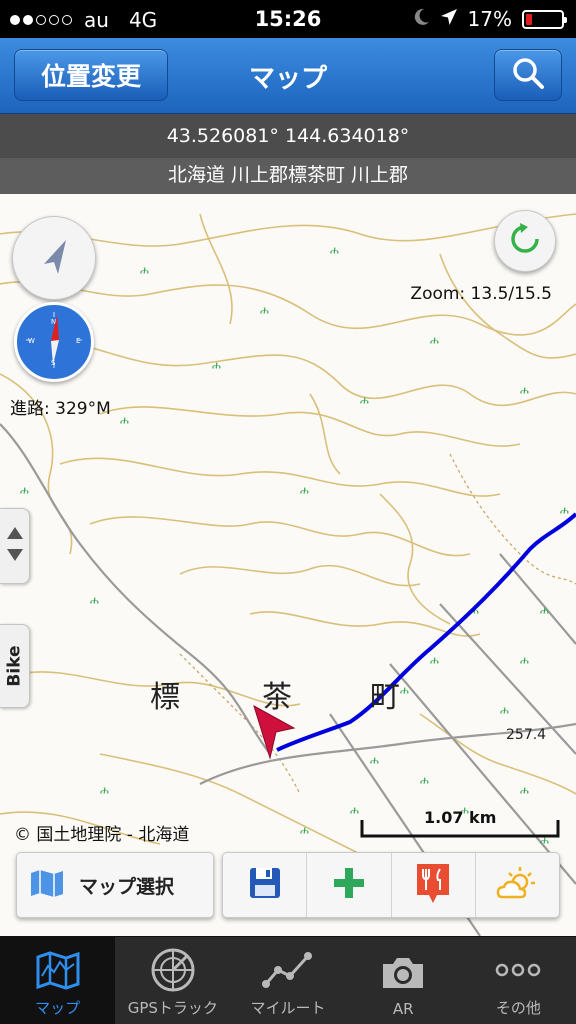 This screenshot has height=1024, width=576. Describe the element at coordinates (102, 835) in the screenshot. I see `copyright-label: © 国土地理院 - 北海道` at that location.